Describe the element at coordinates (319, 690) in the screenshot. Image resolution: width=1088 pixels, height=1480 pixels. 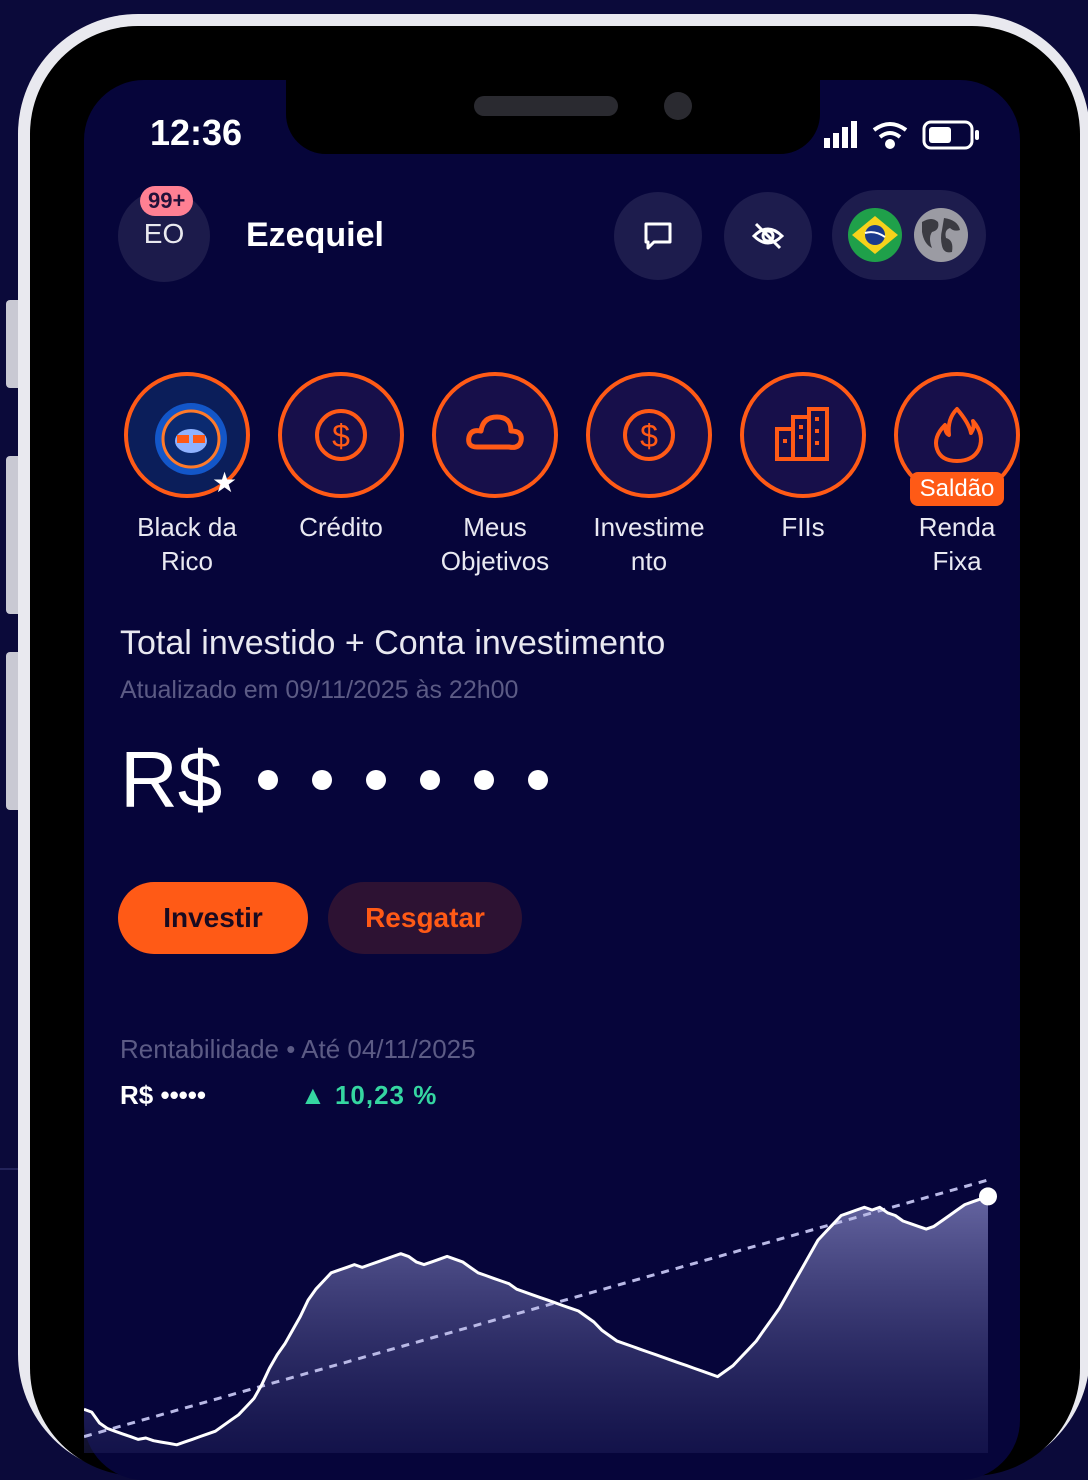
I see `updated-timestamp: Atualizado em 09/11/2025 às 22h00` at that location.